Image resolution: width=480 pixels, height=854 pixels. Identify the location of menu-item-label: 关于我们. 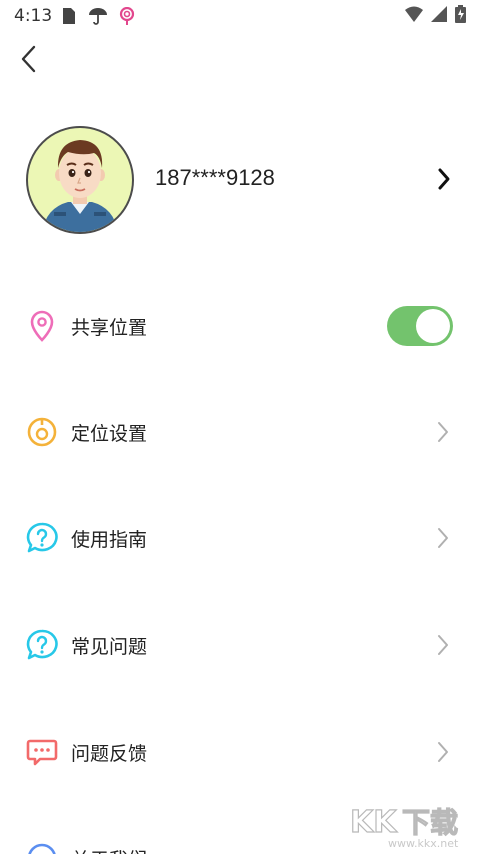
(109, 849).